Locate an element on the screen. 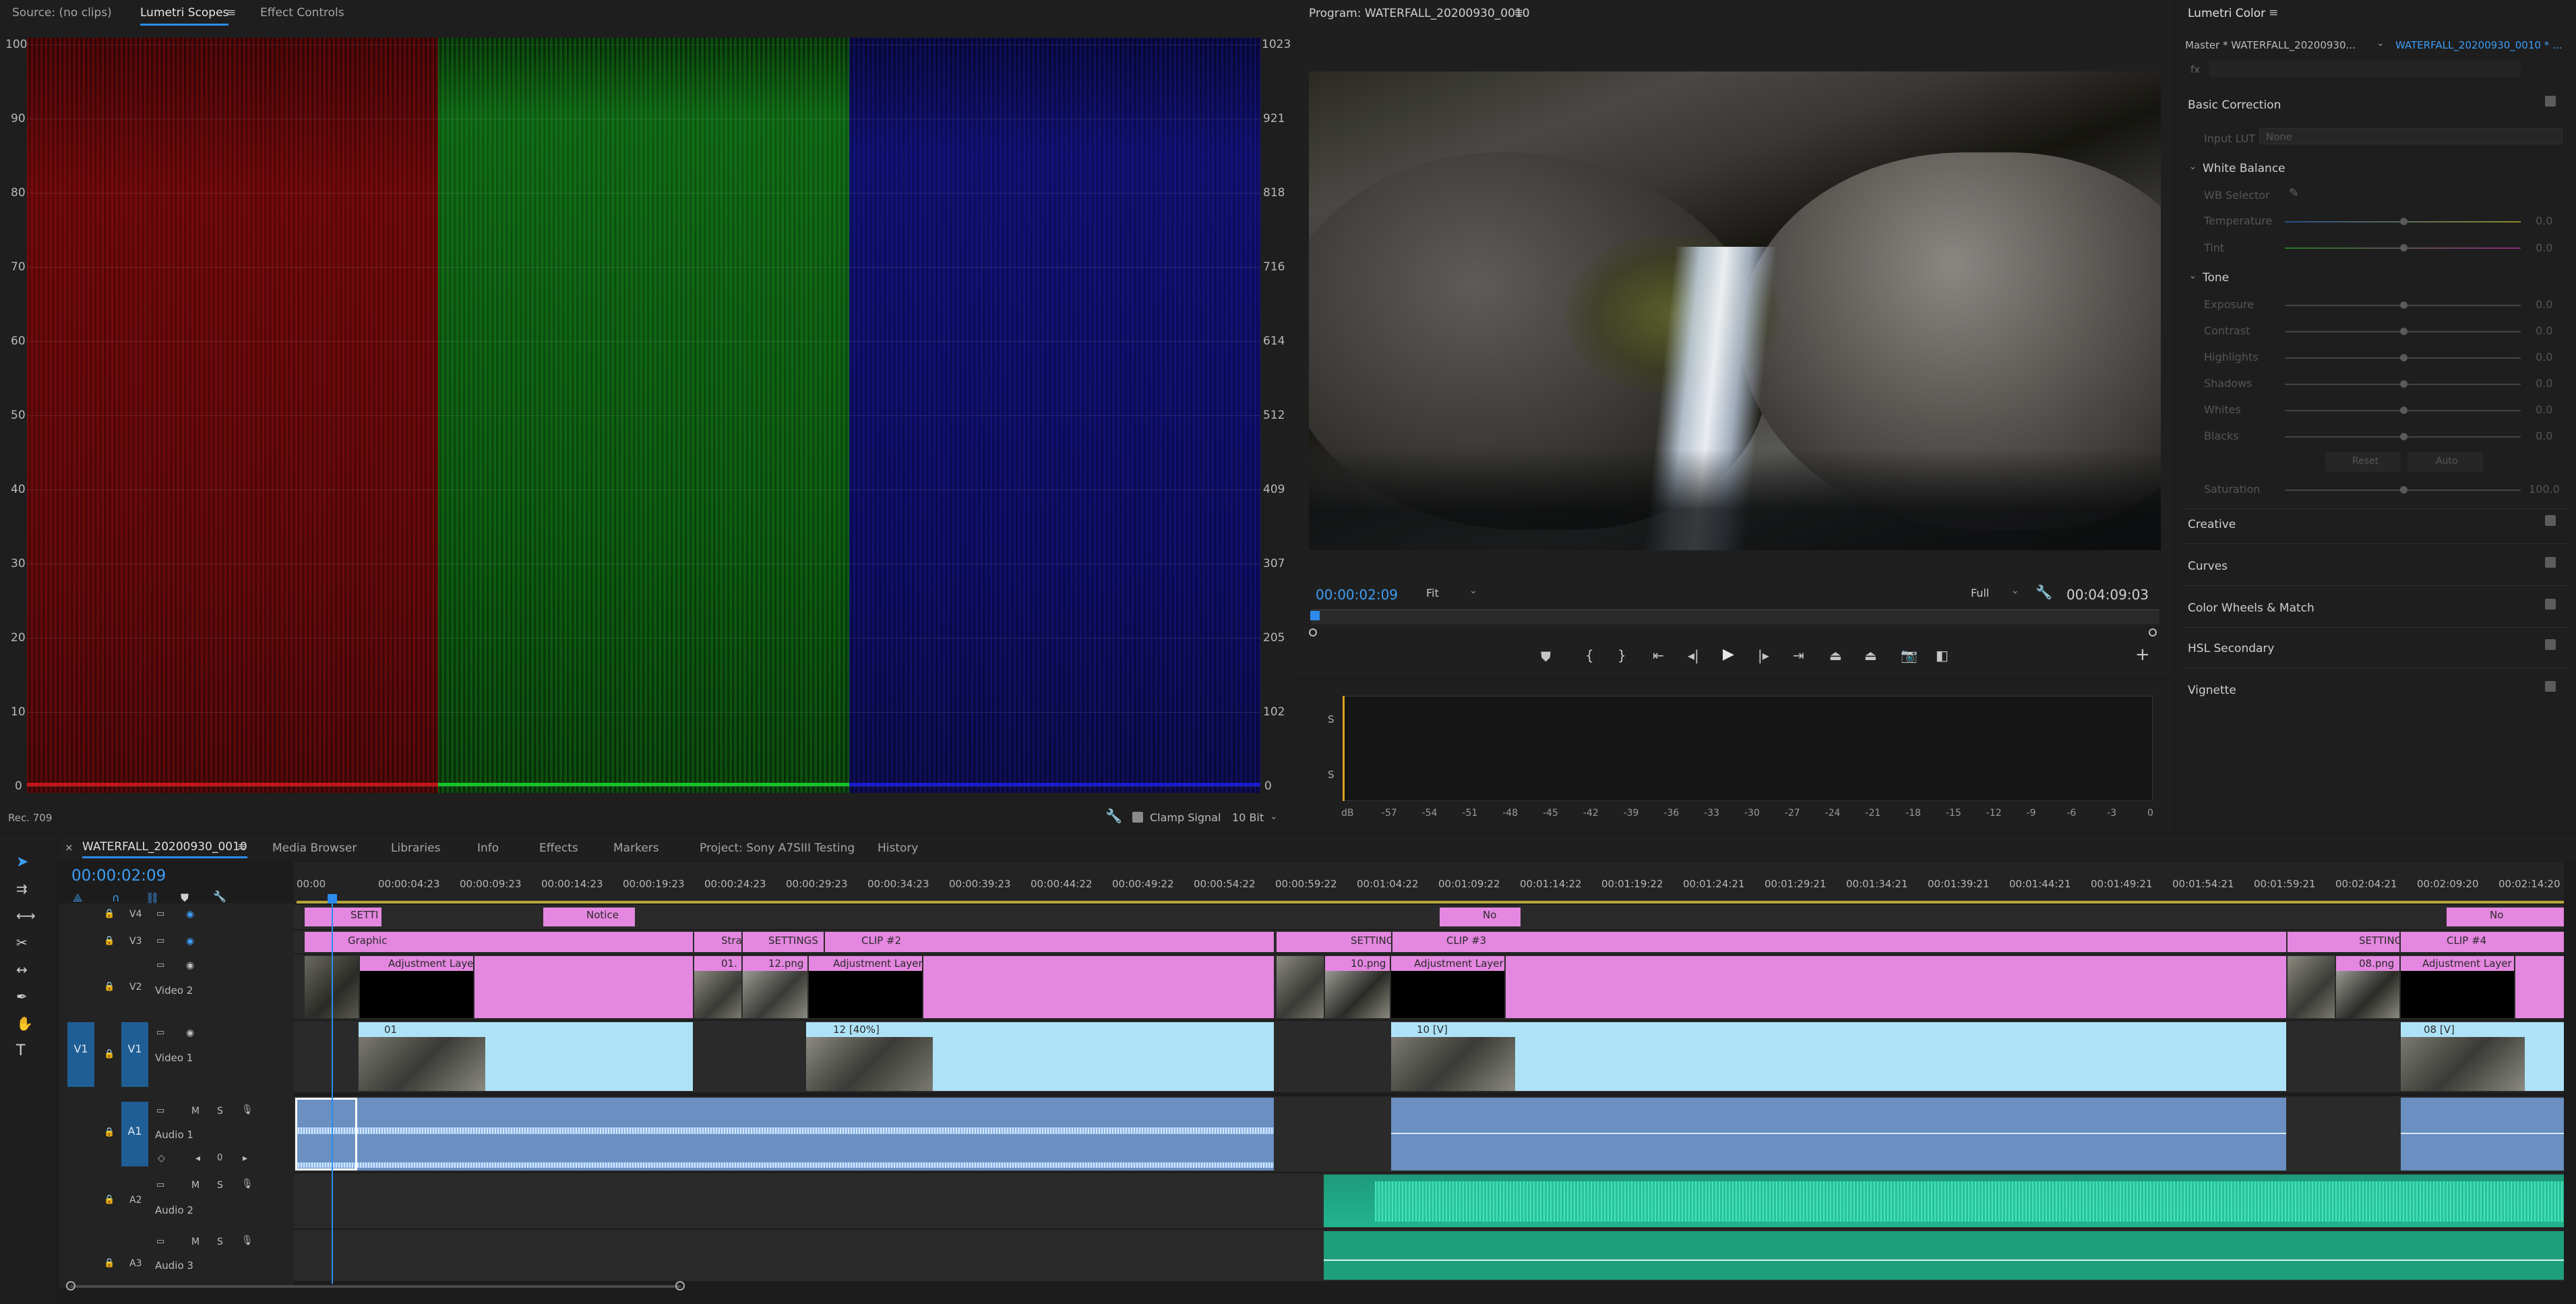  creative-header: Creative is located at coordinates (2212, 524).